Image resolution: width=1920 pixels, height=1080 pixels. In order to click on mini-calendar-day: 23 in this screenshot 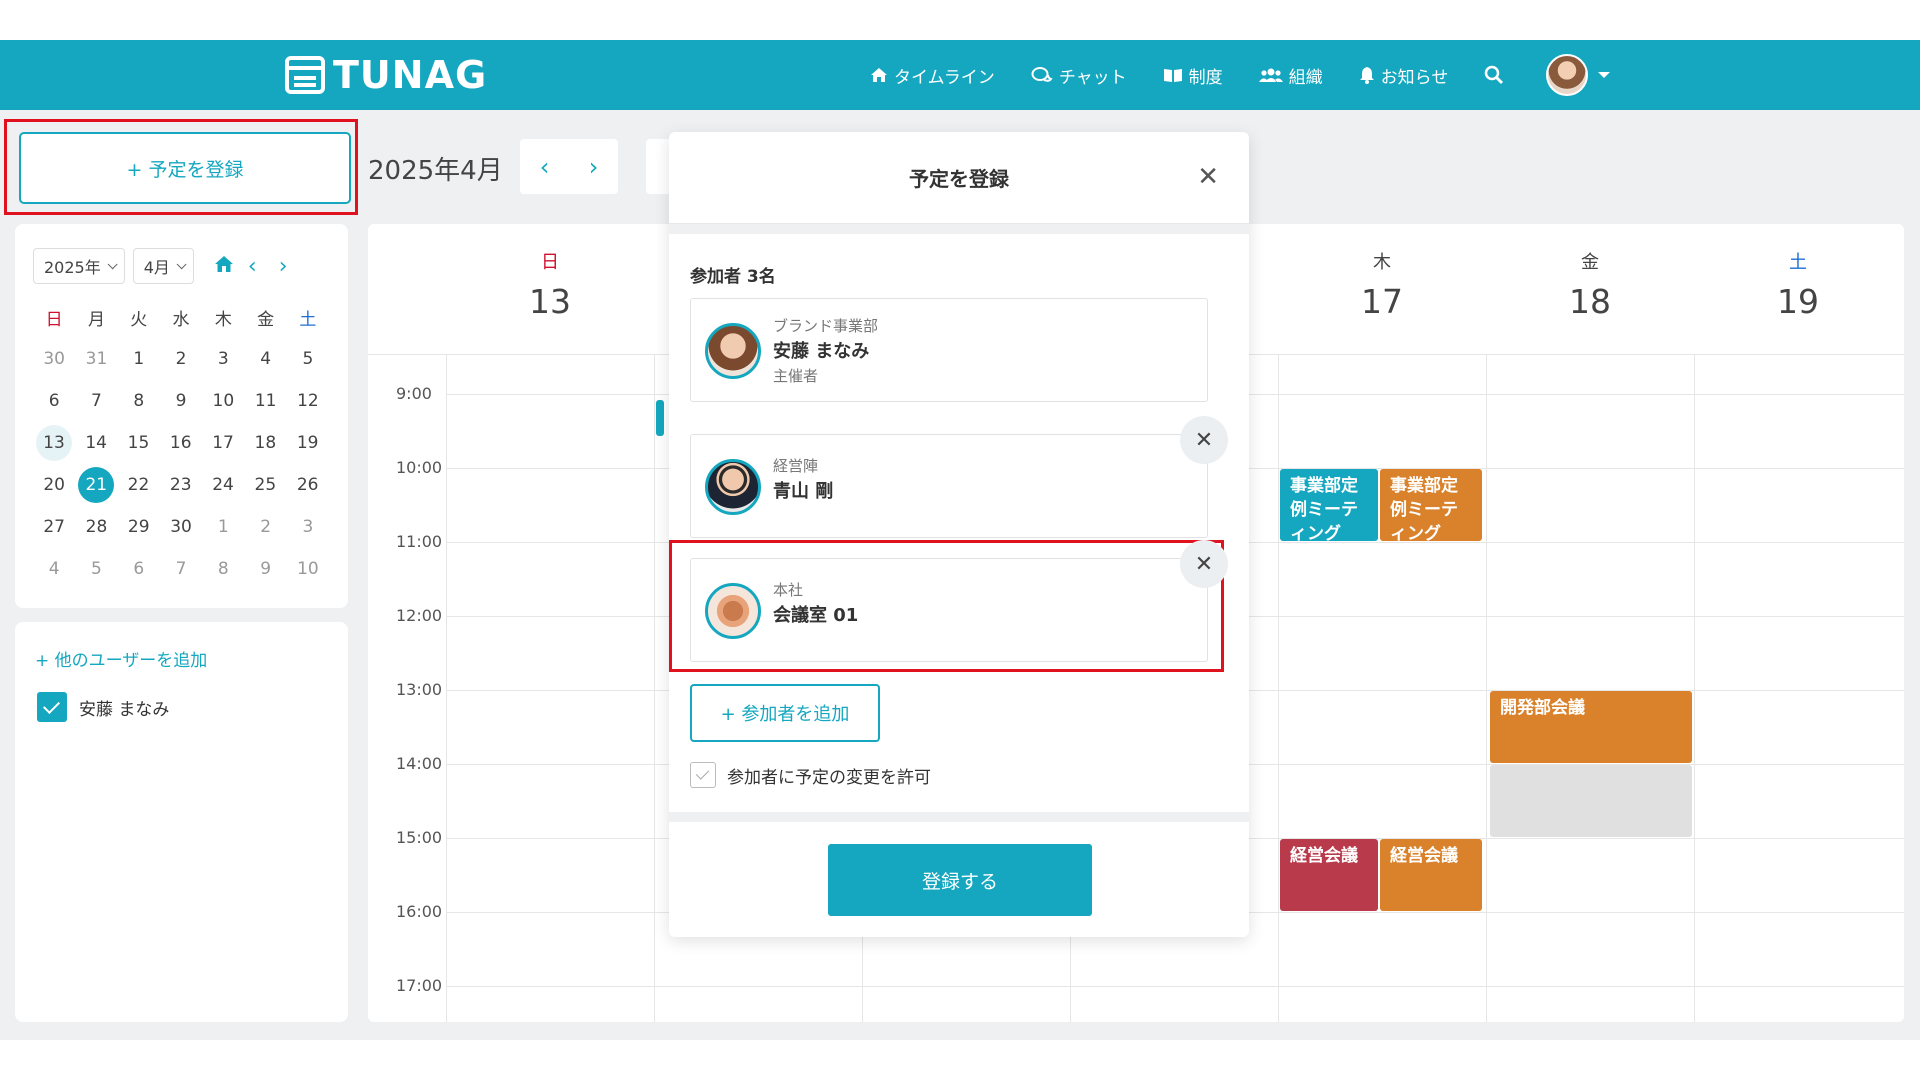, I will do `click(181, 485)`.